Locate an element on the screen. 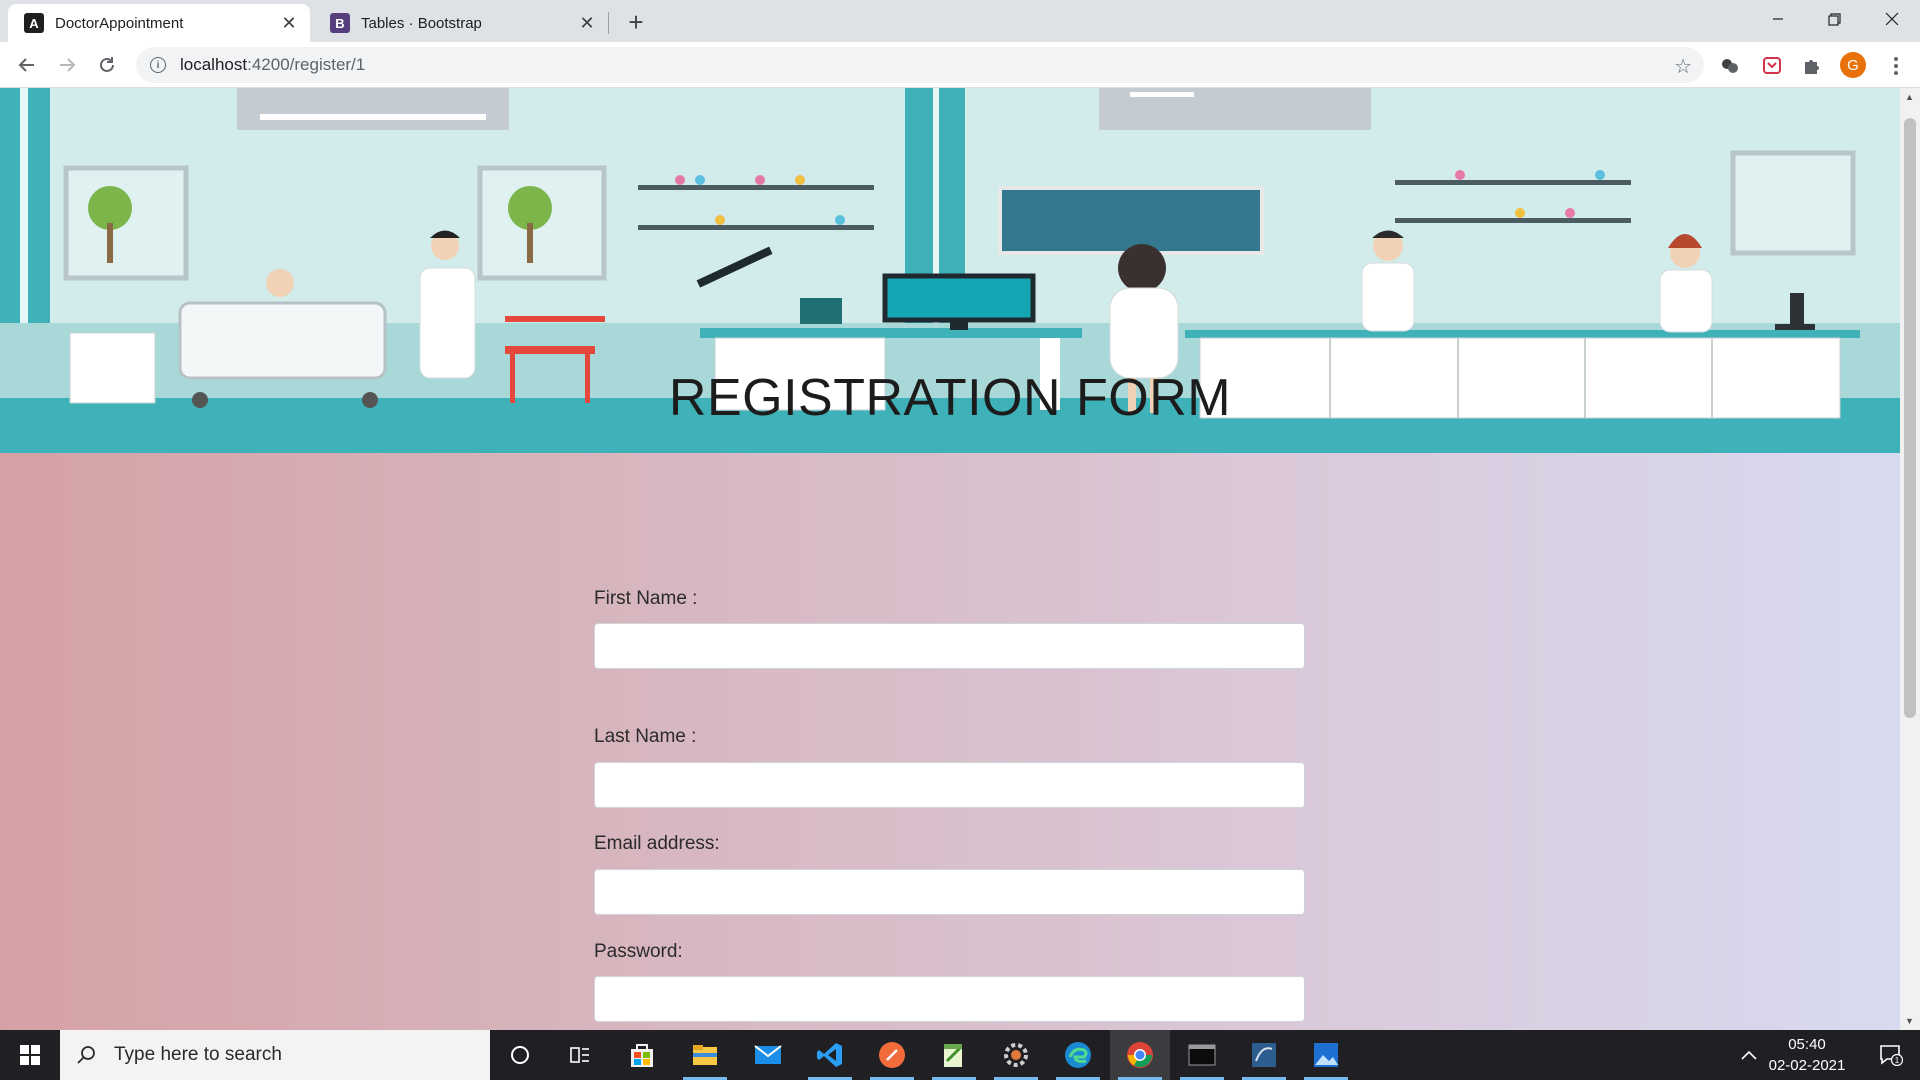 The width and height of the screenshot is (1920, 1080). sql-icon is located at coordinates (1264, 1055).